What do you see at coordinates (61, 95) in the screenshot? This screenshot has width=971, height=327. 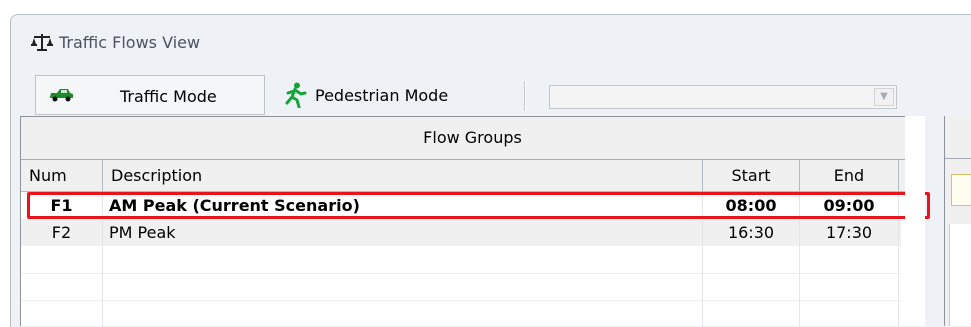 I see `car-icon` at bounding box center [61, 95].